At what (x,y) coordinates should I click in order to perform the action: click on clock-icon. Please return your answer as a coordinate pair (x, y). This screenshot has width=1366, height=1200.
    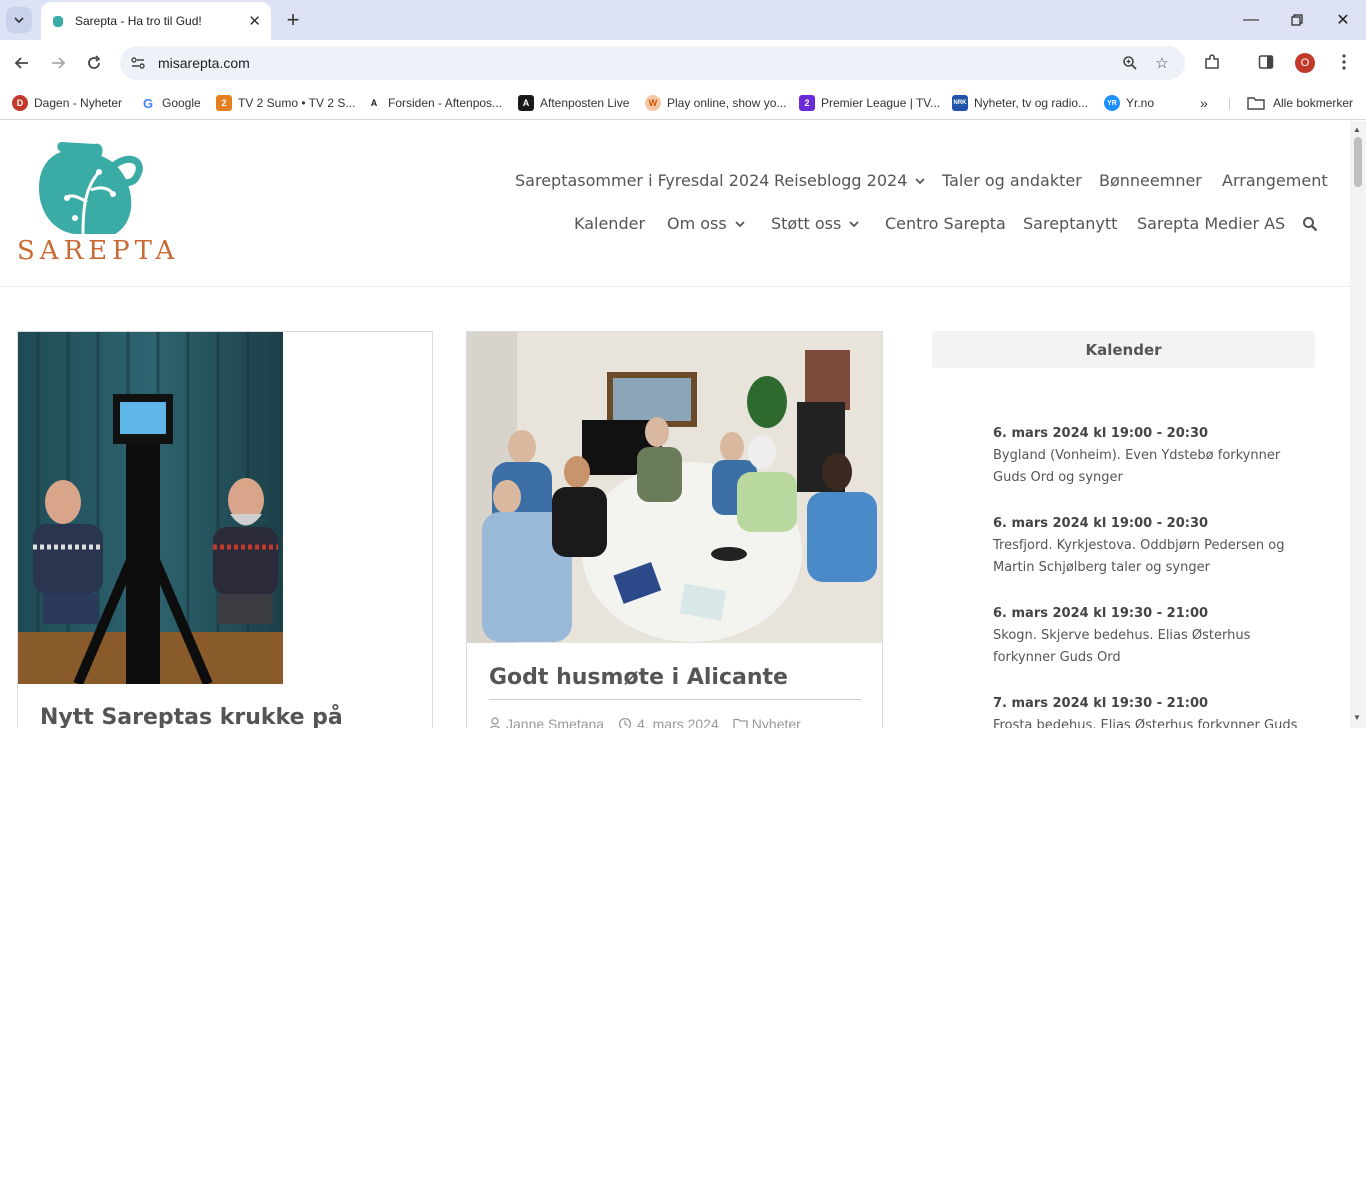
    Looking at the image, I should click on (625, 722).